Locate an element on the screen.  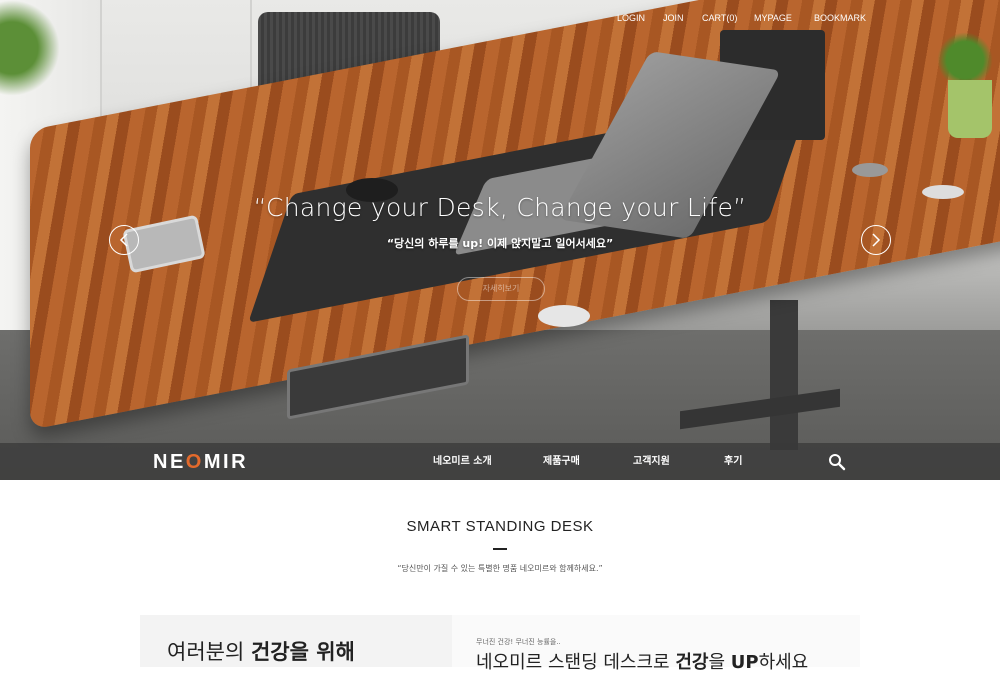
feature-heading: 여러분의 건강을 위해 is located at coordinates (261, 651).